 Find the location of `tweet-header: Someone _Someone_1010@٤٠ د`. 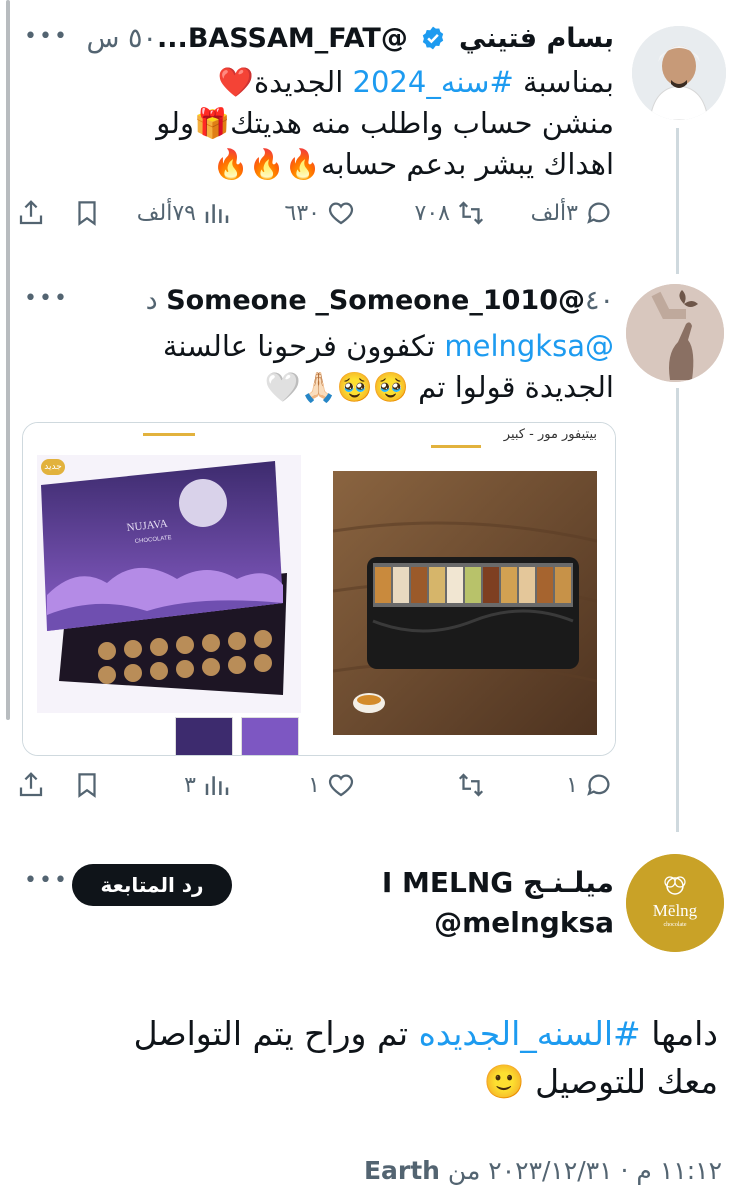

tweet-header: Someone _Someone_1010@٤٠ د is located at coordinates (380, 301).